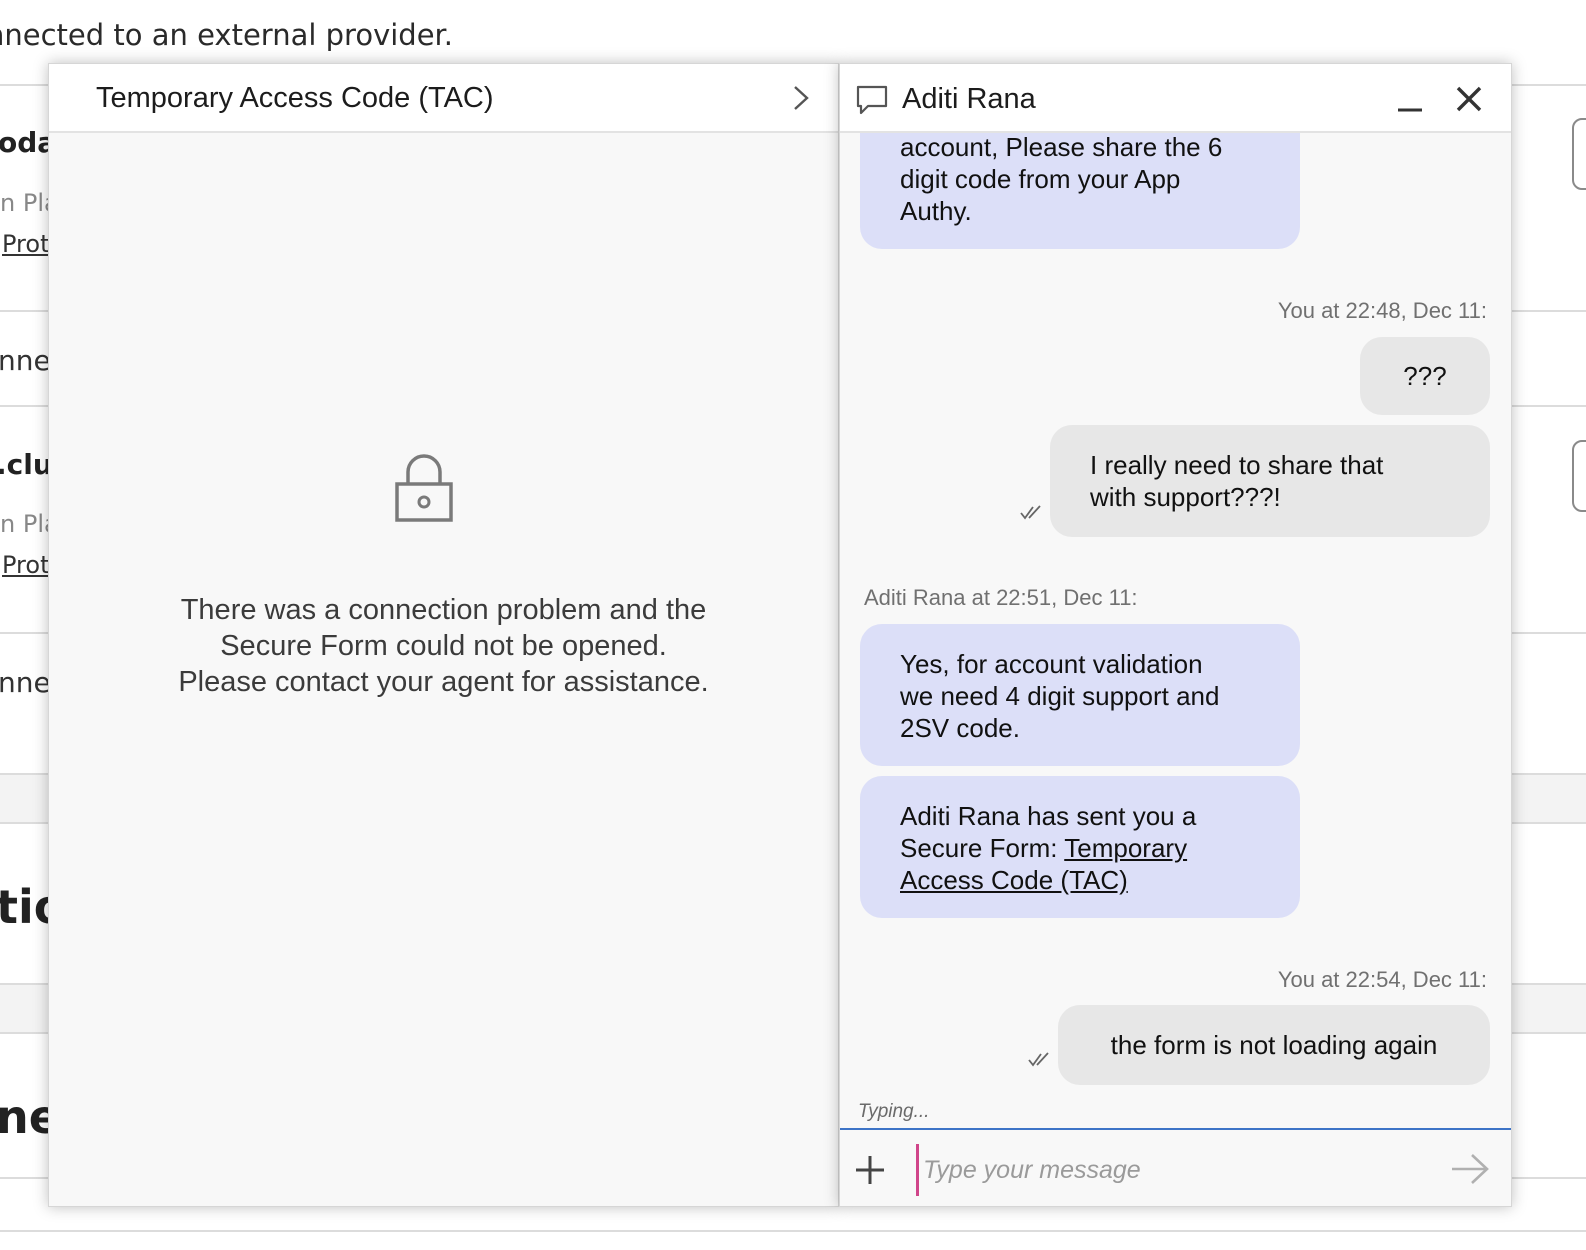 The width and height of the screenshot is (1586, 1250). What do you see at coordinates (1470, 1169) in the screenshot?
I see `send-arrow-icon` at bounding box center [1470, 1169].